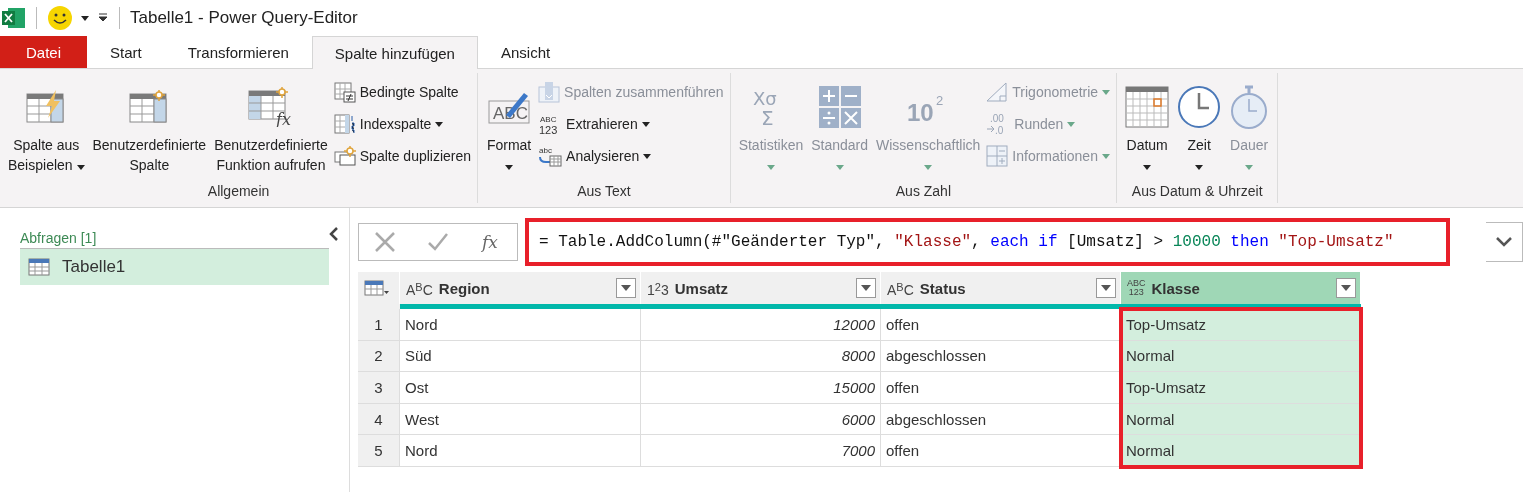  I want to click on row-number: 3, so click(379, 388).